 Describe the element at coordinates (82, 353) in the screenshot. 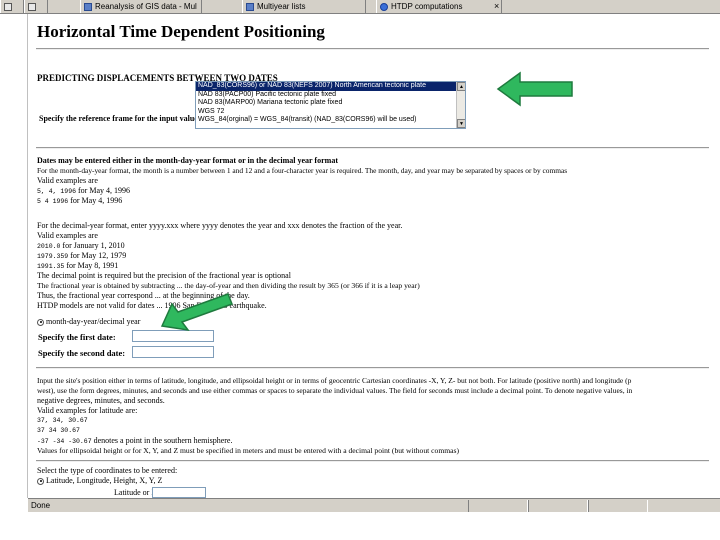

I see `second-date-label: Specify the second date:` at that location.